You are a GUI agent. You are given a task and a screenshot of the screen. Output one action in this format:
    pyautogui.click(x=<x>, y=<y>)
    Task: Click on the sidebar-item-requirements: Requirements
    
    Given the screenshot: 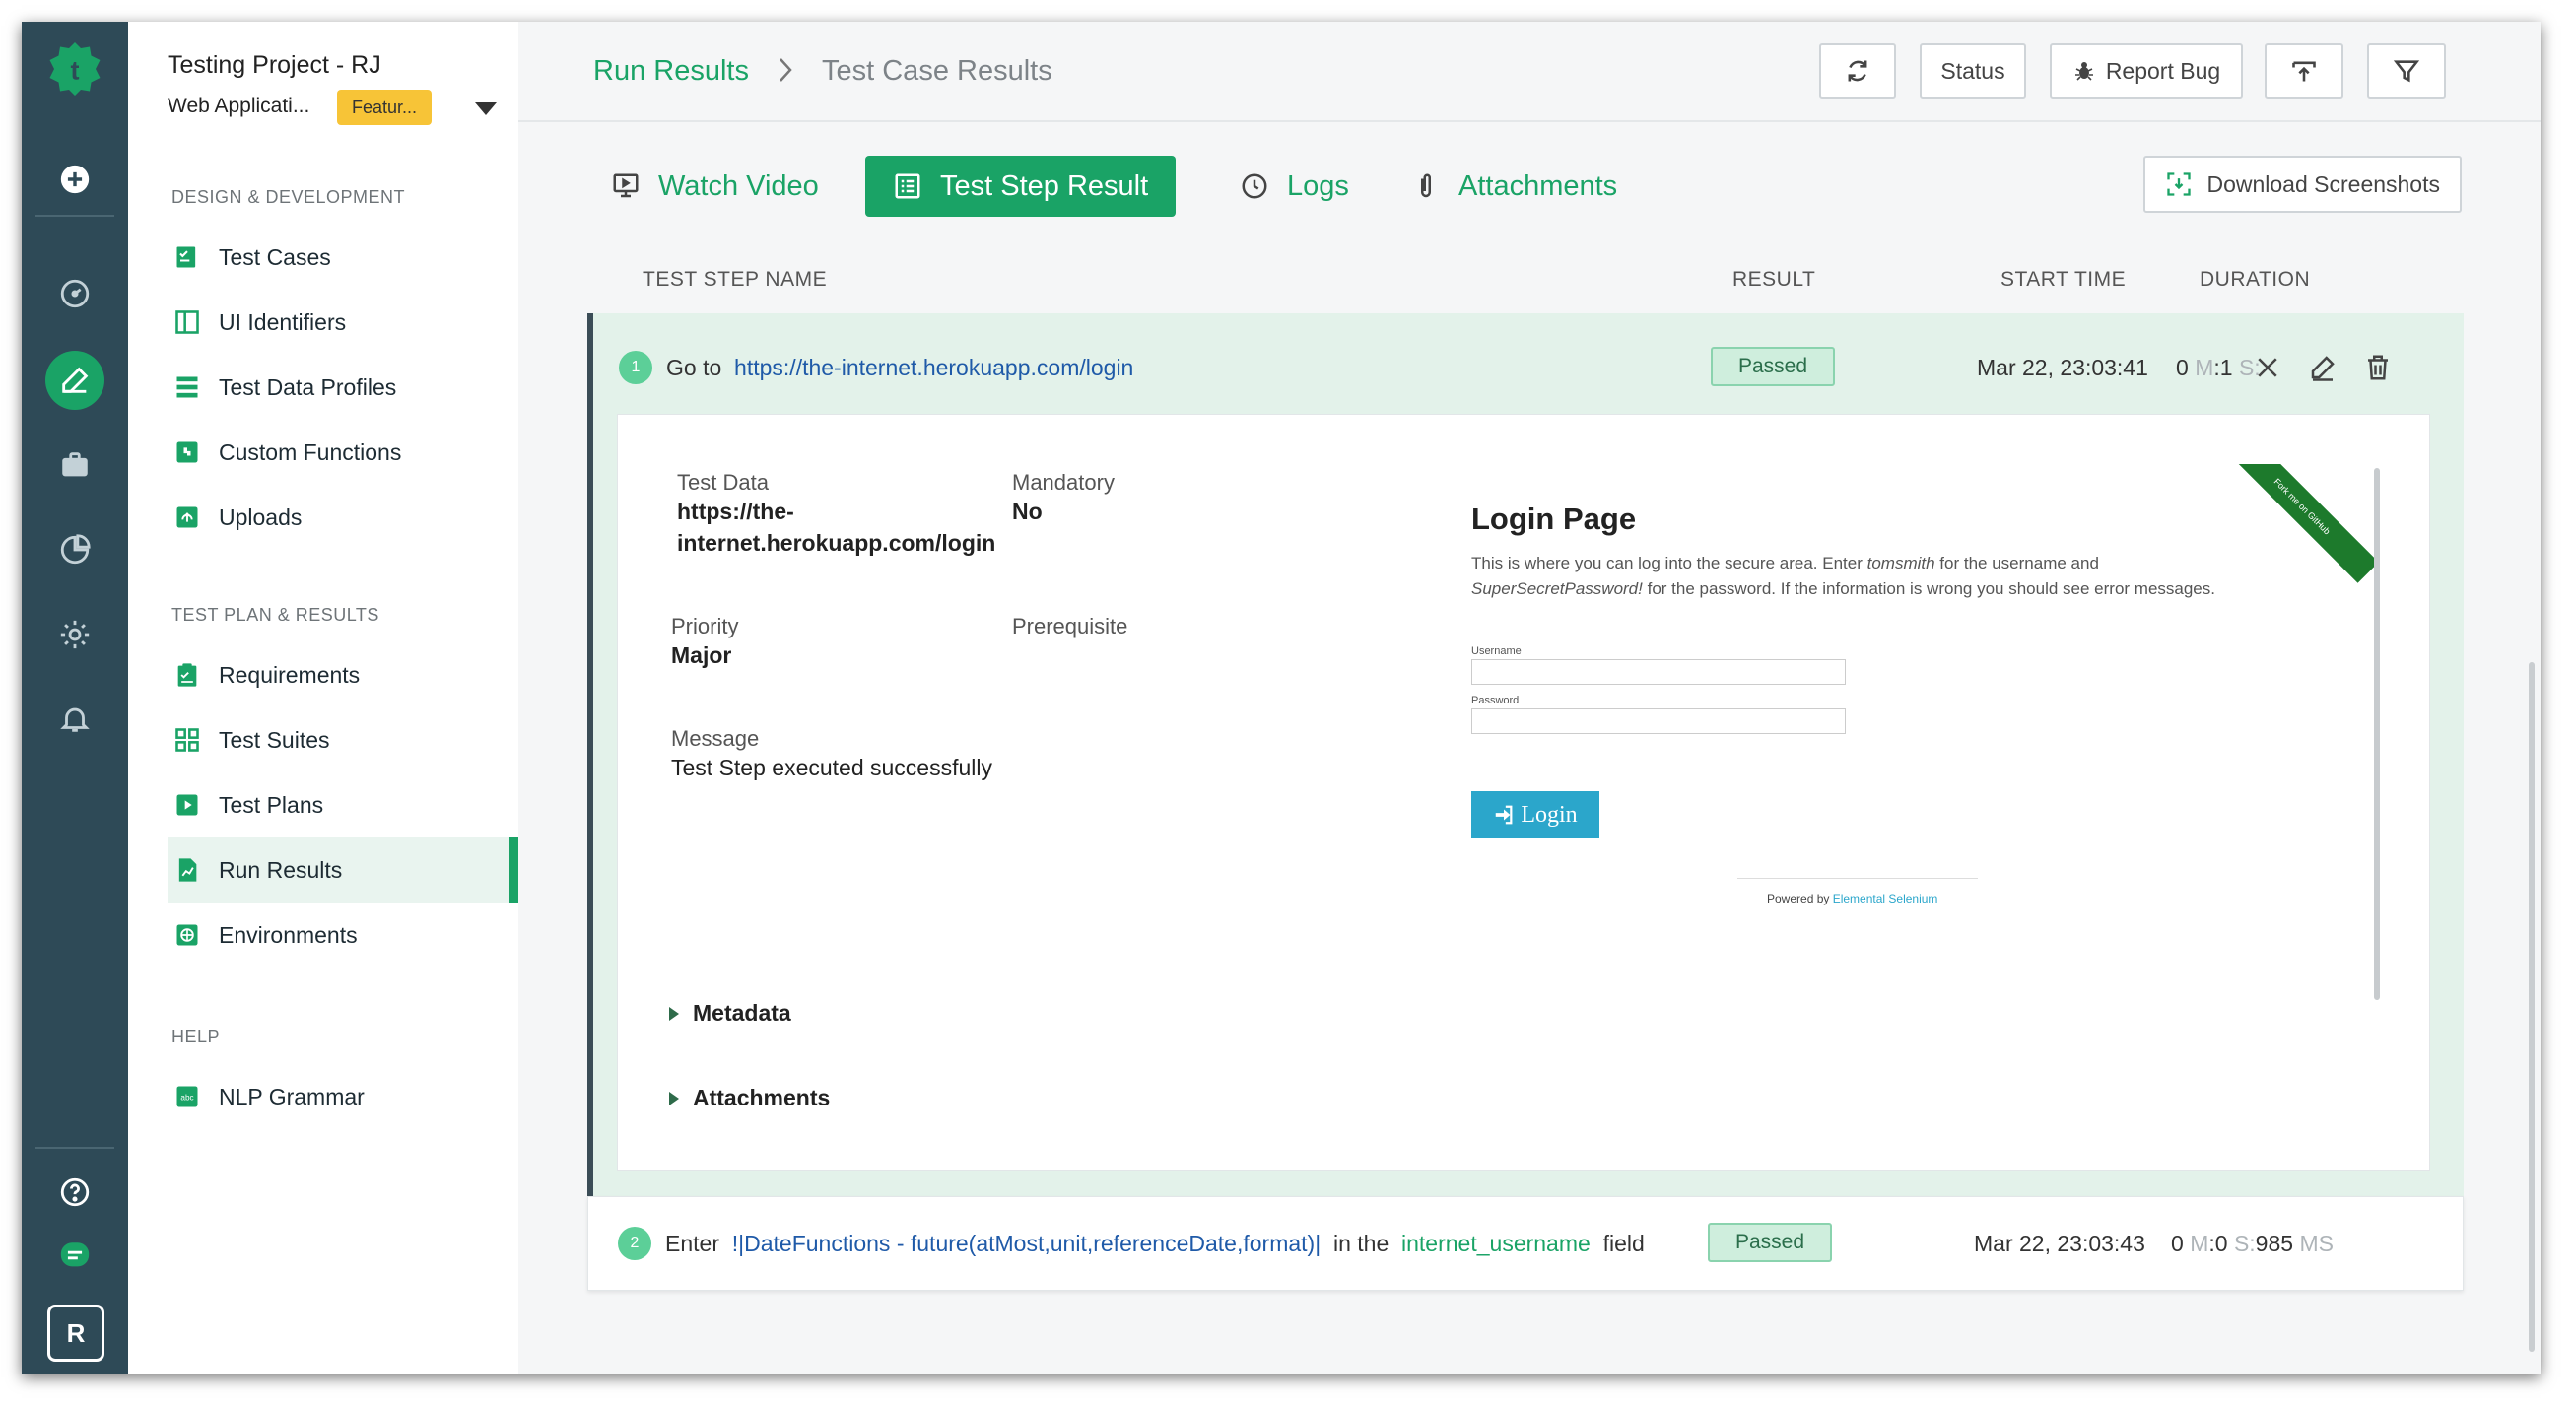 What is the action you would take?
    pyautogui.click(x=343, y=674)
    